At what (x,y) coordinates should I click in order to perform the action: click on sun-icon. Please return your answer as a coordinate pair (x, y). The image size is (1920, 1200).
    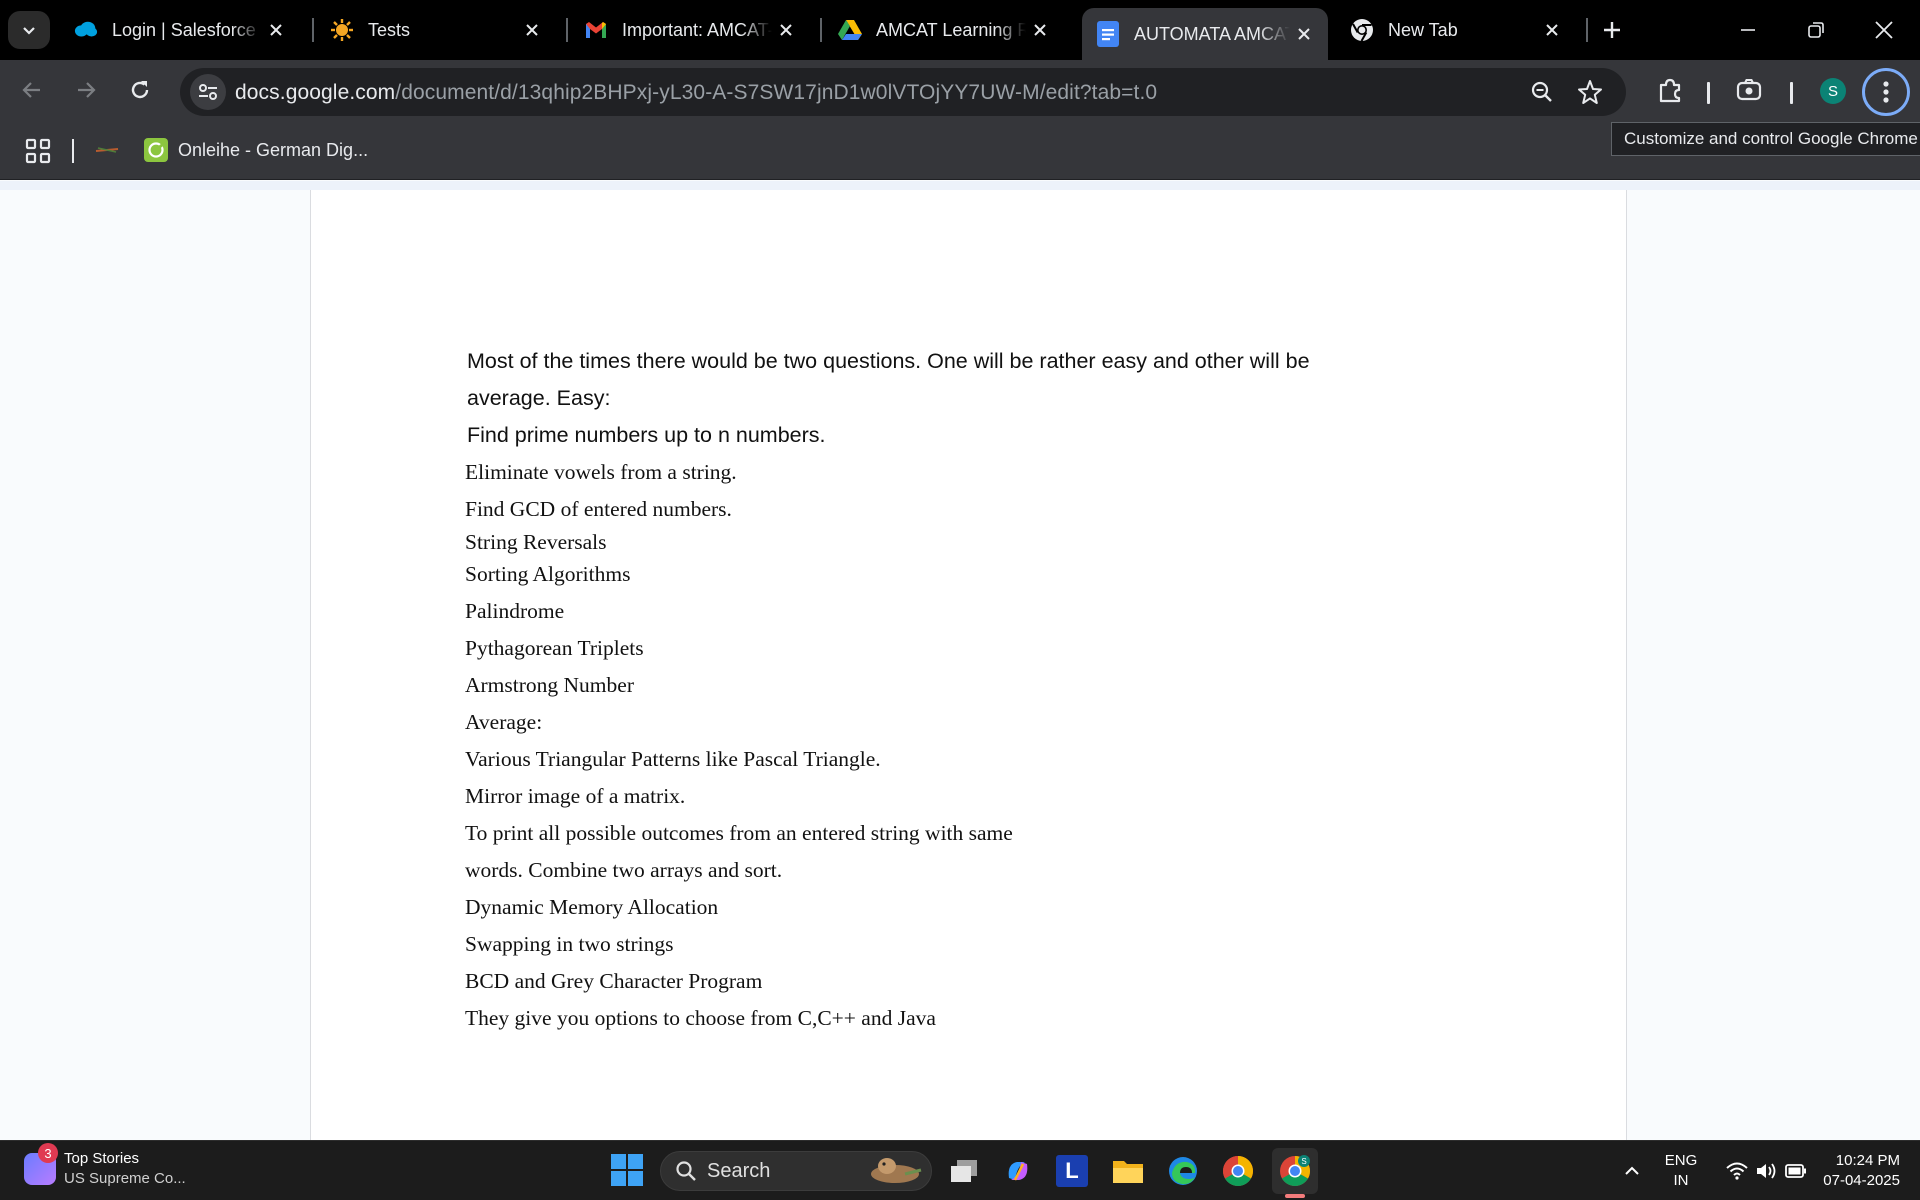
    Looking at the image, I should click on (342, 30).